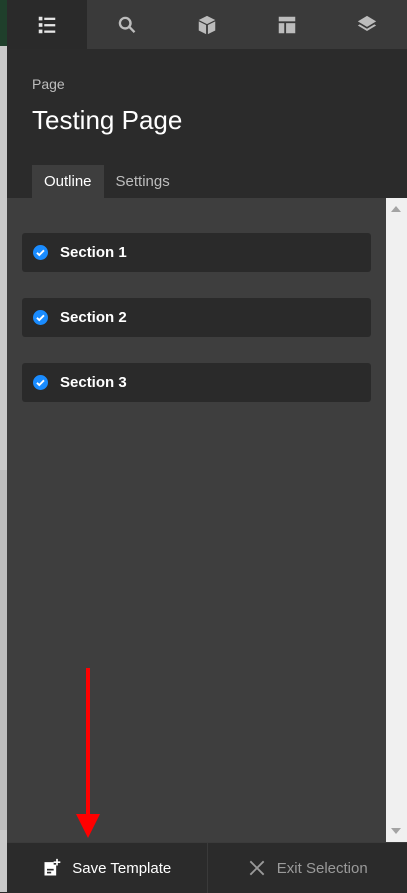 This screenshot has width=407, height=893. What do you see at coordinates (68, 181) in the screenshot?
I see `tab-outline: Outline` at bounding box center [68, 181].